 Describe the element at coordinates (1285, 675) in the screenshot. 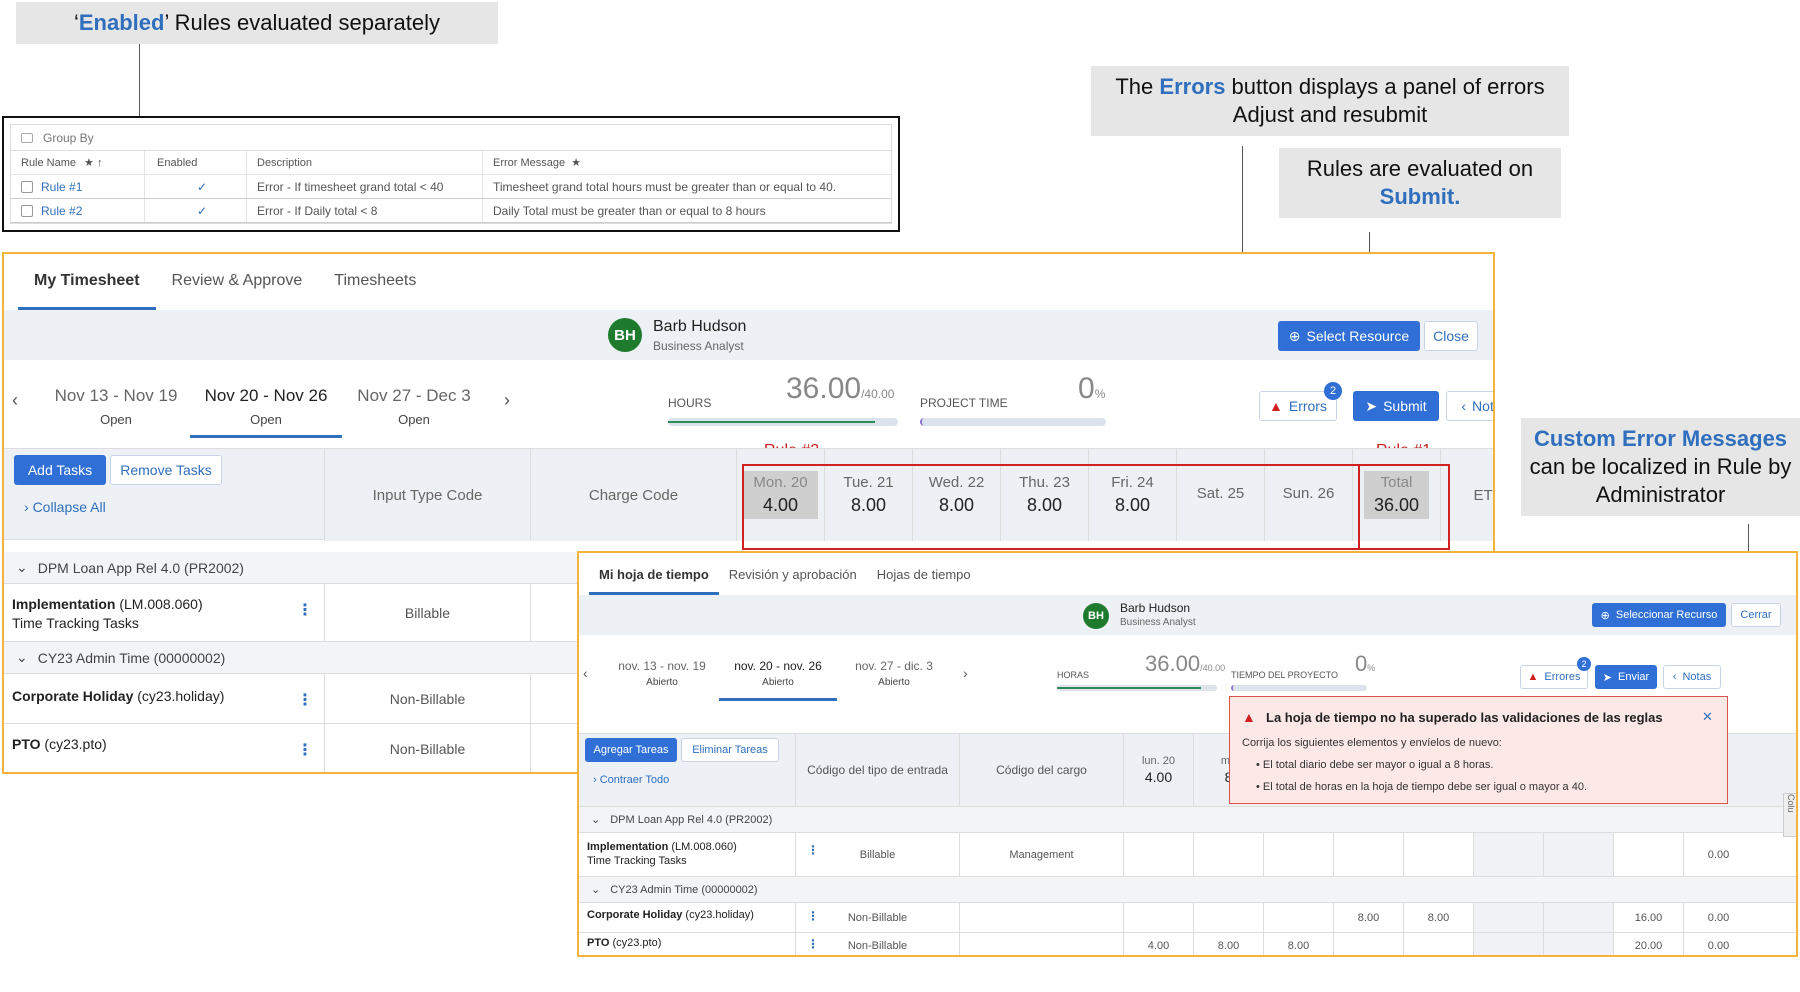

I see `project-time-label: TIEMPO DEL PROYECTO` at that location.